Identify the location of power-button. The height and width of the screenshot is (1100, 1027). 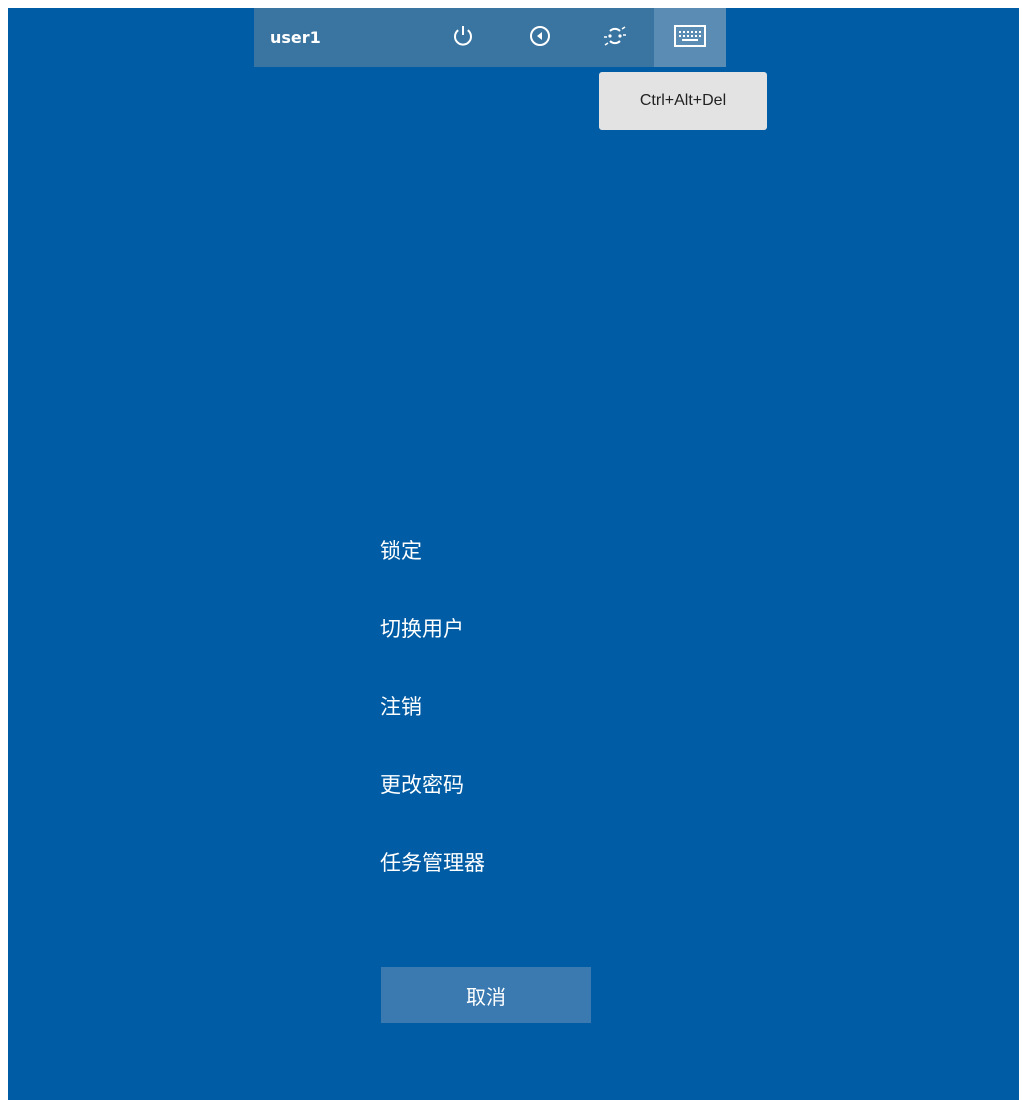
(463, 37).